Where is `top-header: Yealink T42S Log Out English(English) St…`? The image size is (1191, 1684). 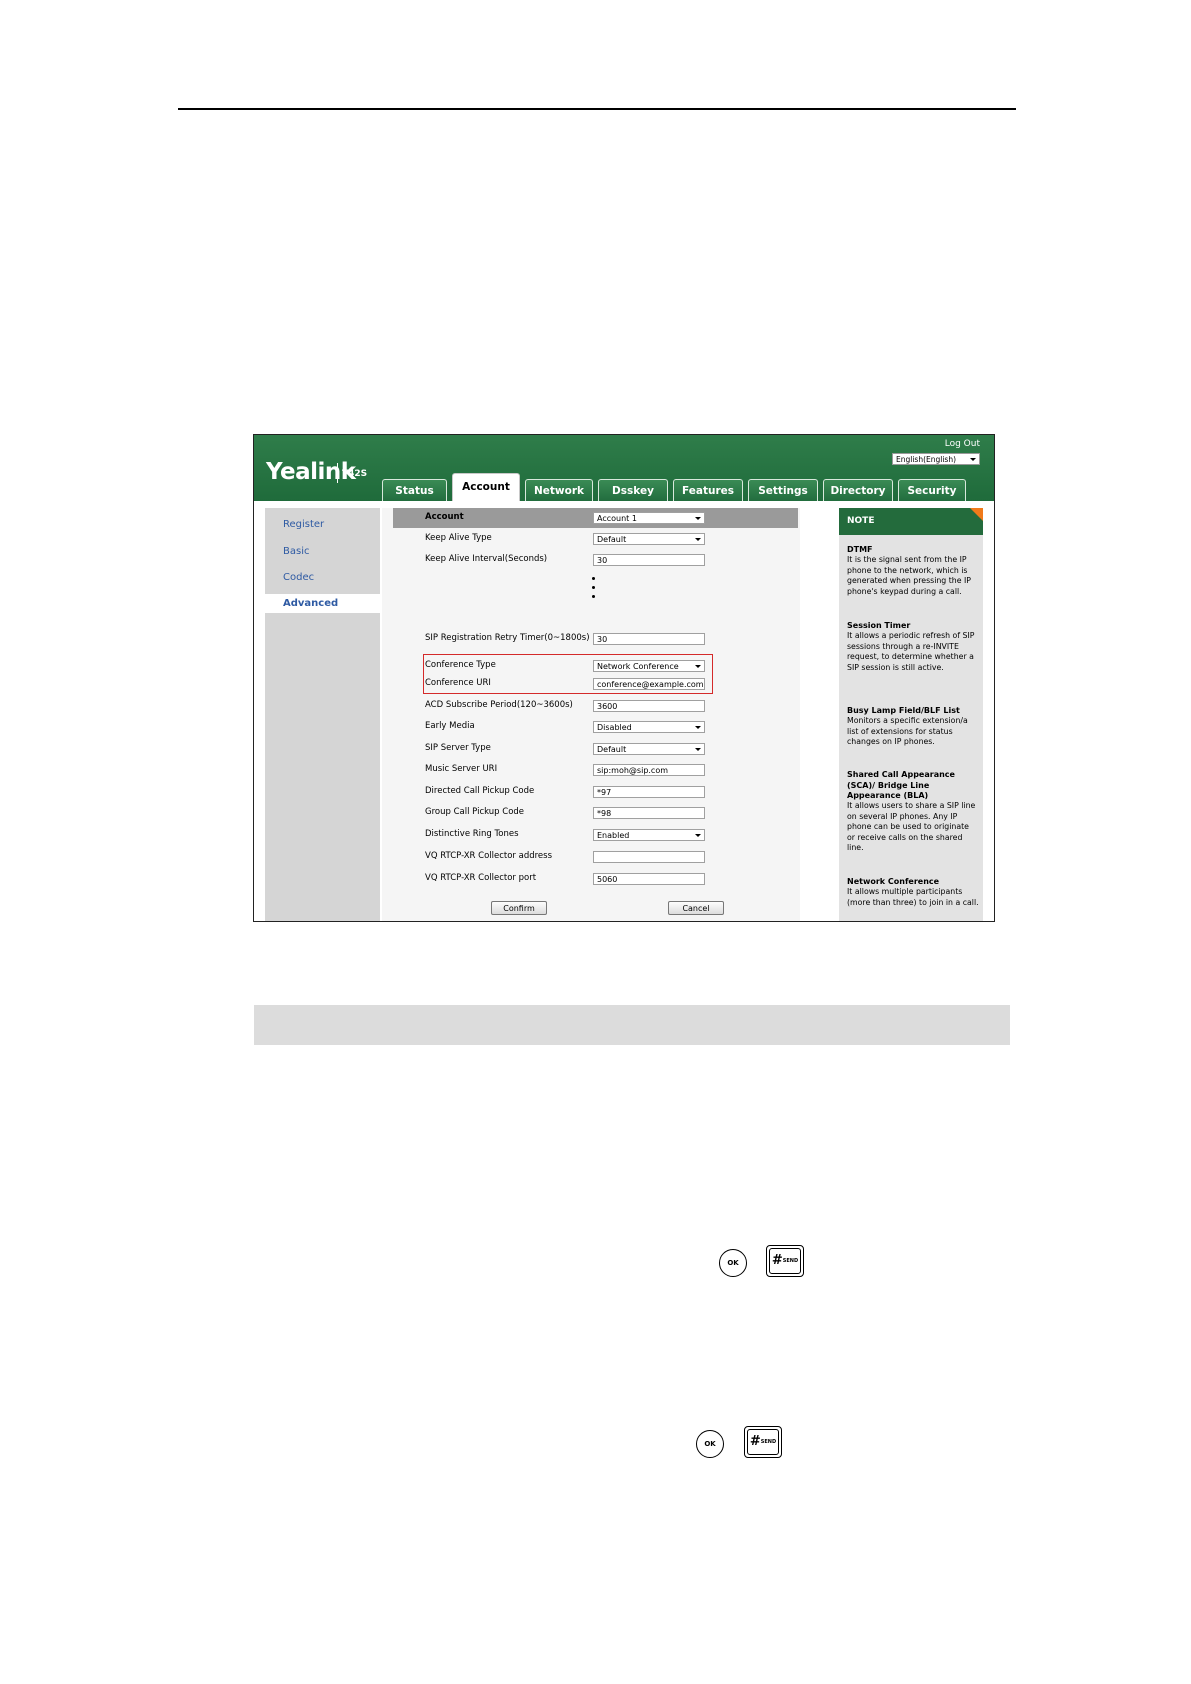
top-header: Yealink T42S Log Out English(English) St… is located at coordinates (624, 468).